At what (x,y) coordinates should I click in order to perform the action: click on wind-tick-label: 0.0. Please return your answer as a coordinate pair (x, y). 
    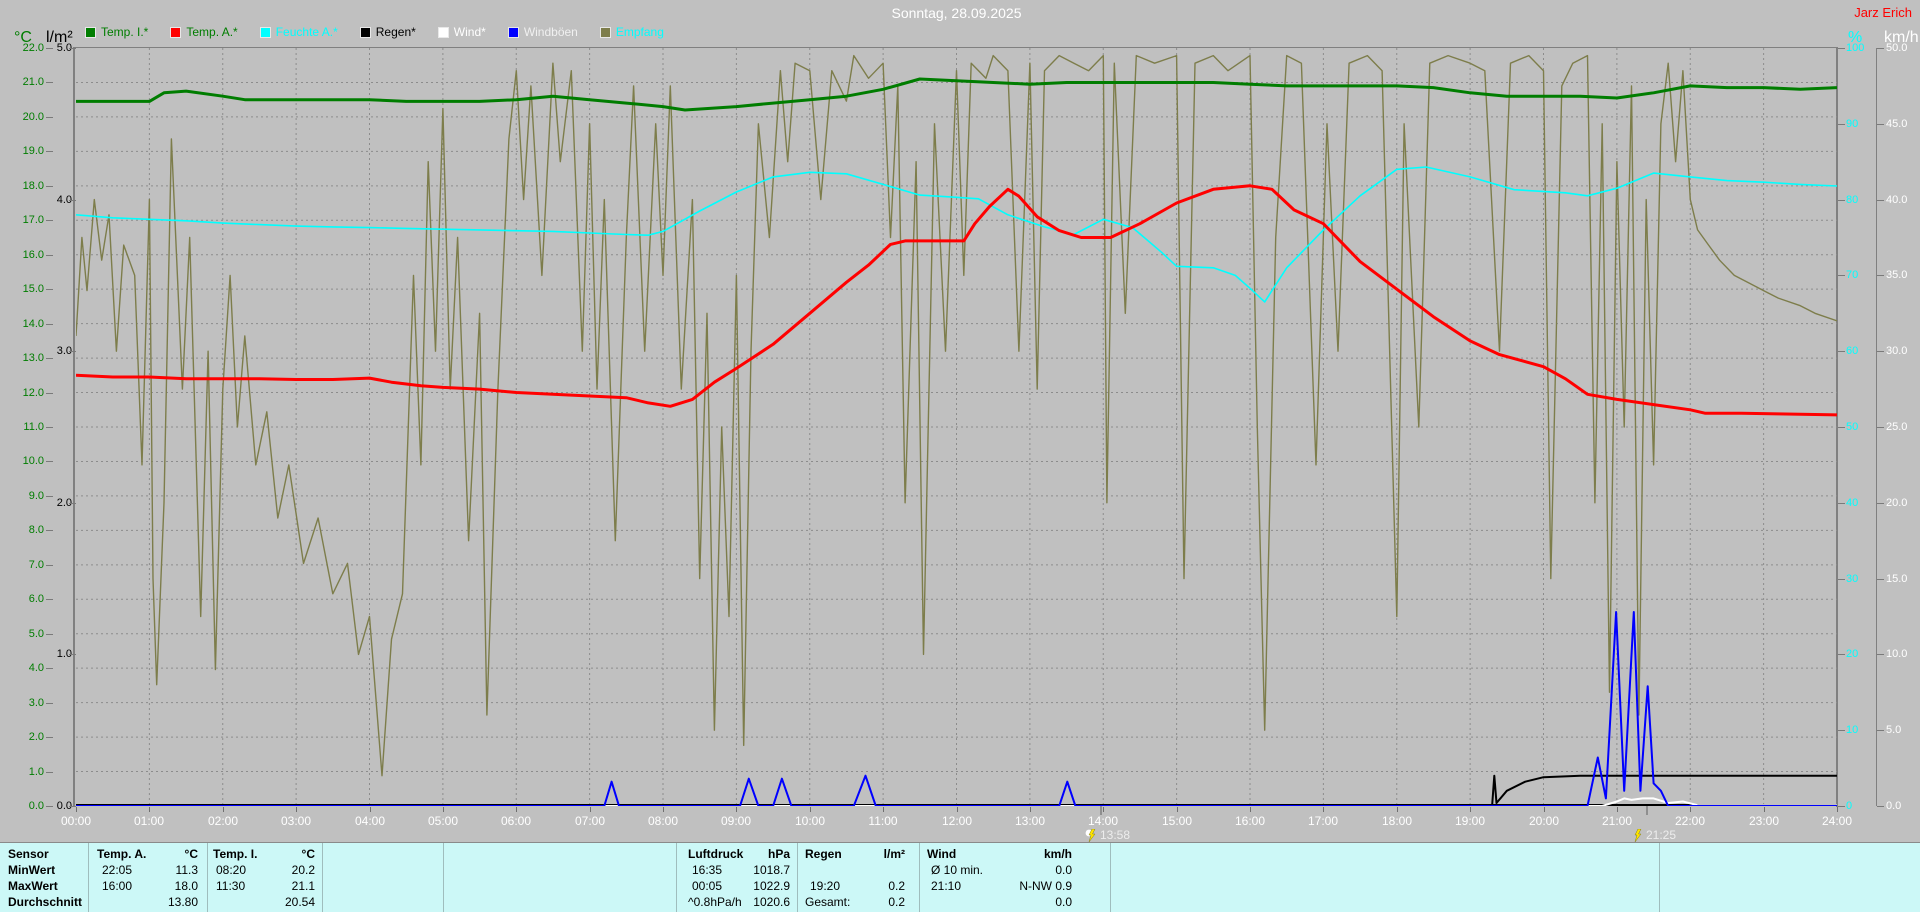
    Looking at the image, I should click on (1894, 806).